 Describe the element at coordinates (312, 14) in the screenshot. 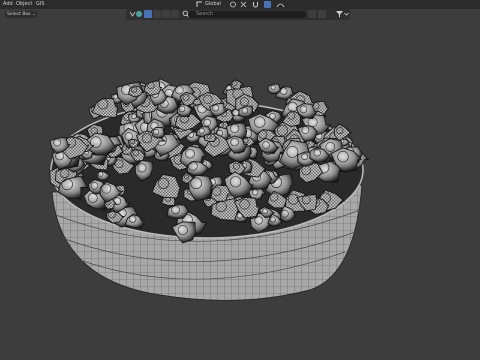

I see `display-filter-button` at that location.